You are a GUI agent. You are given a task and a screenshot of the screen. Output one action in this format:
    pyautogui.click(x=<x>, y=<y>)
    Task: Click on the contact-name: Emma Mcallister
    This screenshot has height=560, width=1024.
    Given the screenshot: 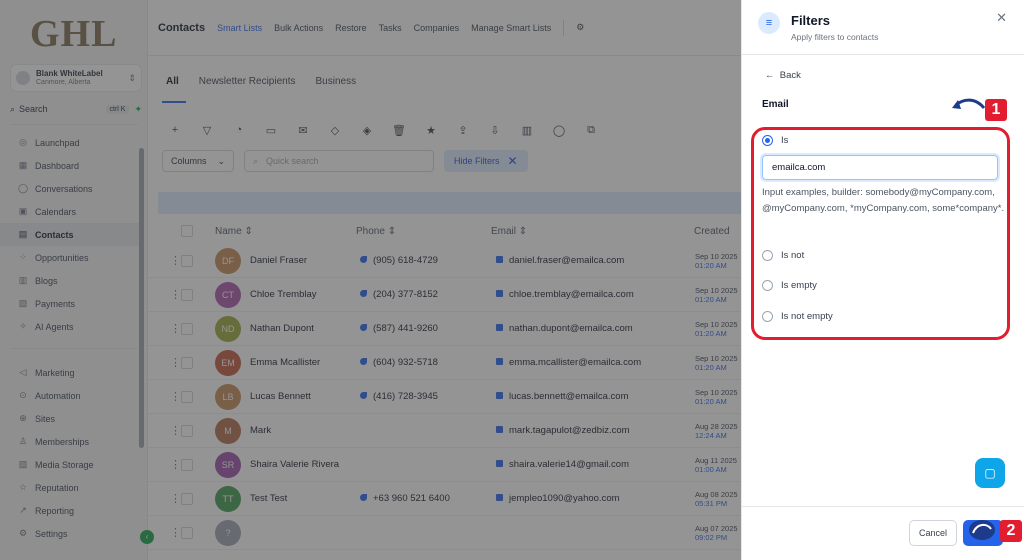 What is the action you would take?
    pyautogui.click(x=285, y=362)
    